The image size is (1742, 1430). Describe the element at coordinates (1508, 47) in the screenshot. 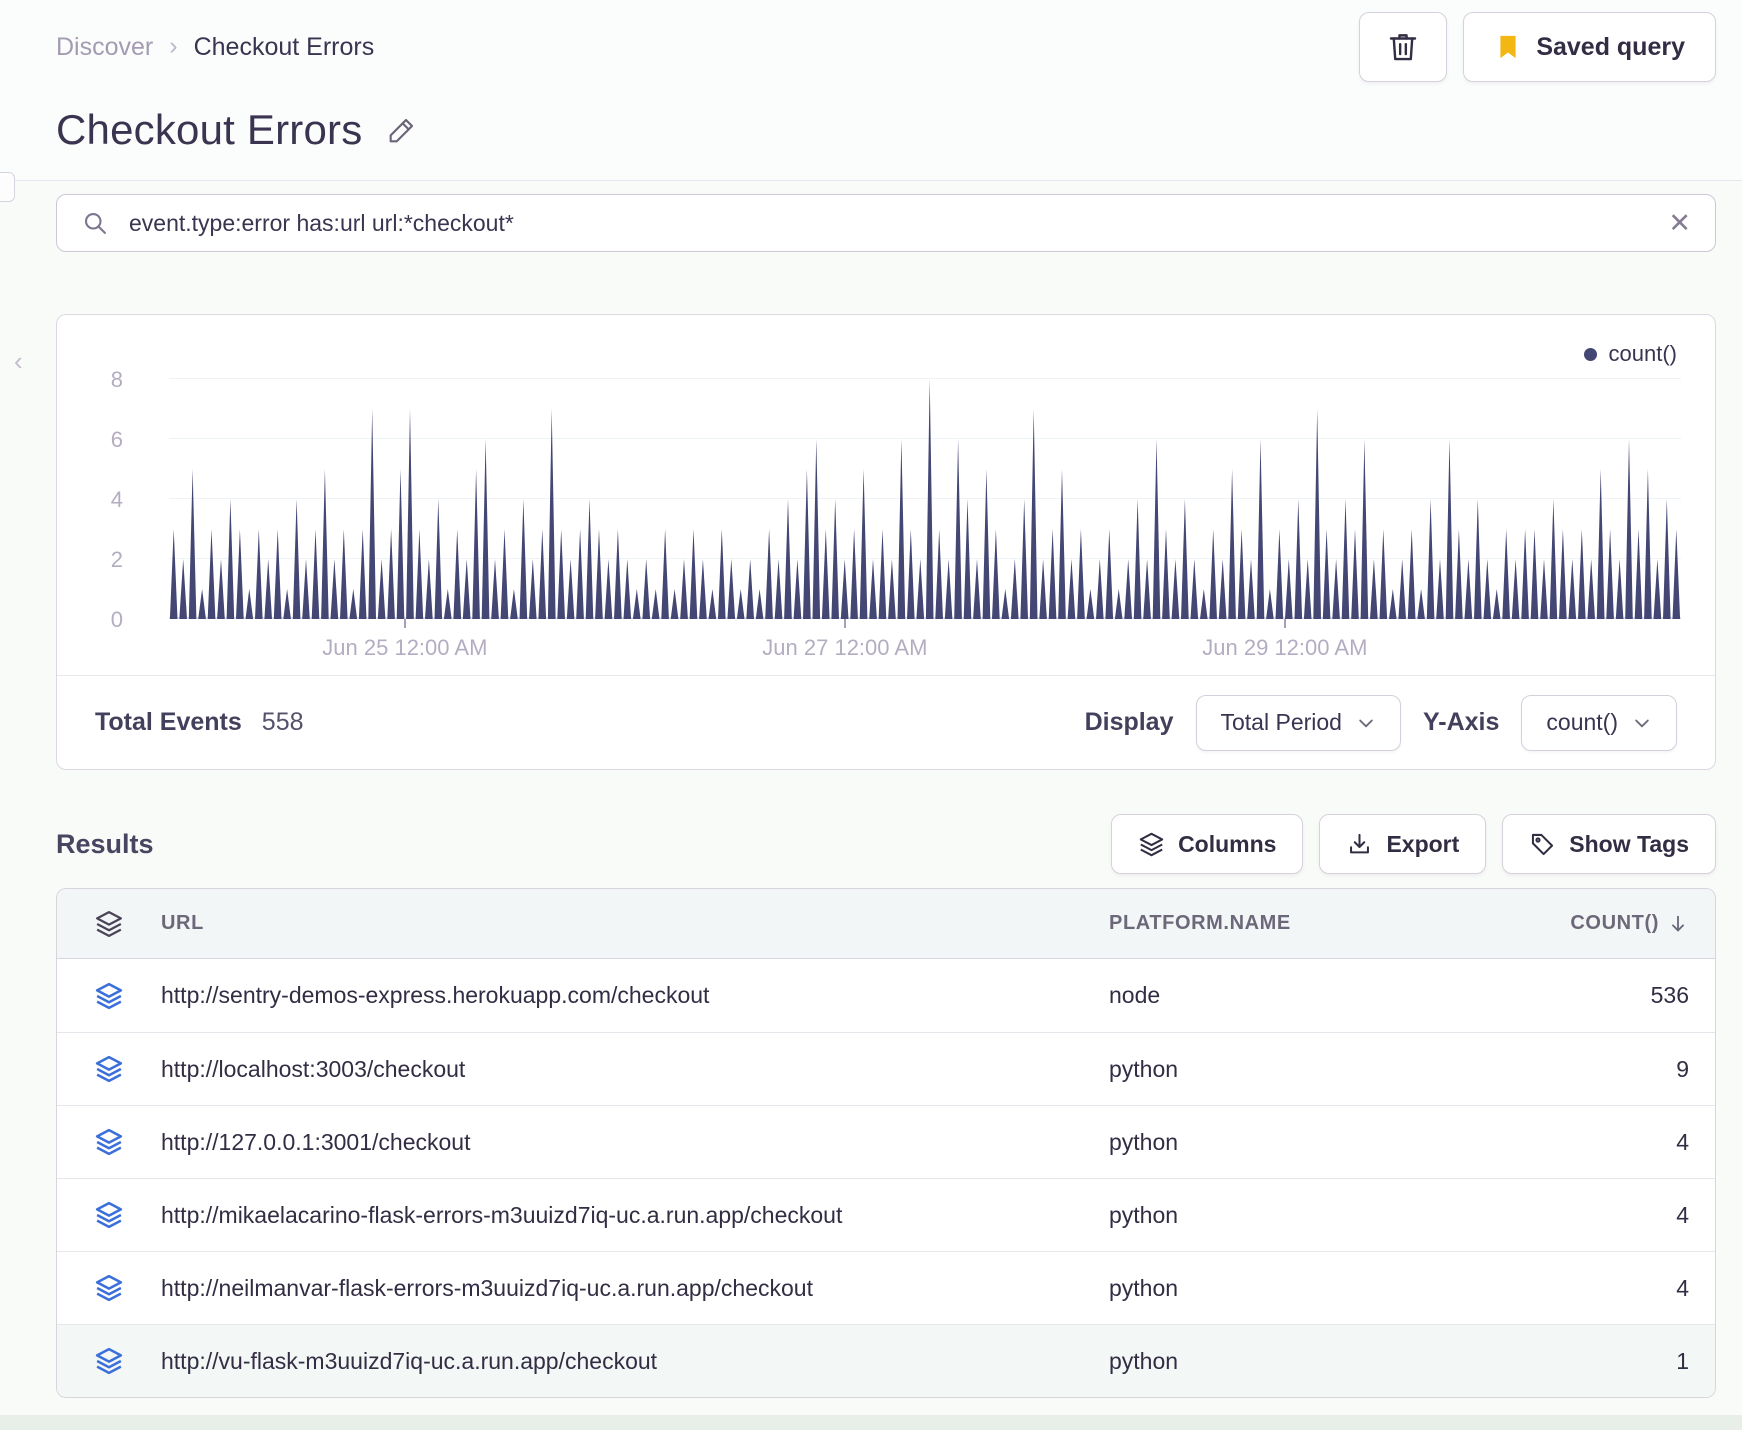

I see `bookmark-icon` at that location.